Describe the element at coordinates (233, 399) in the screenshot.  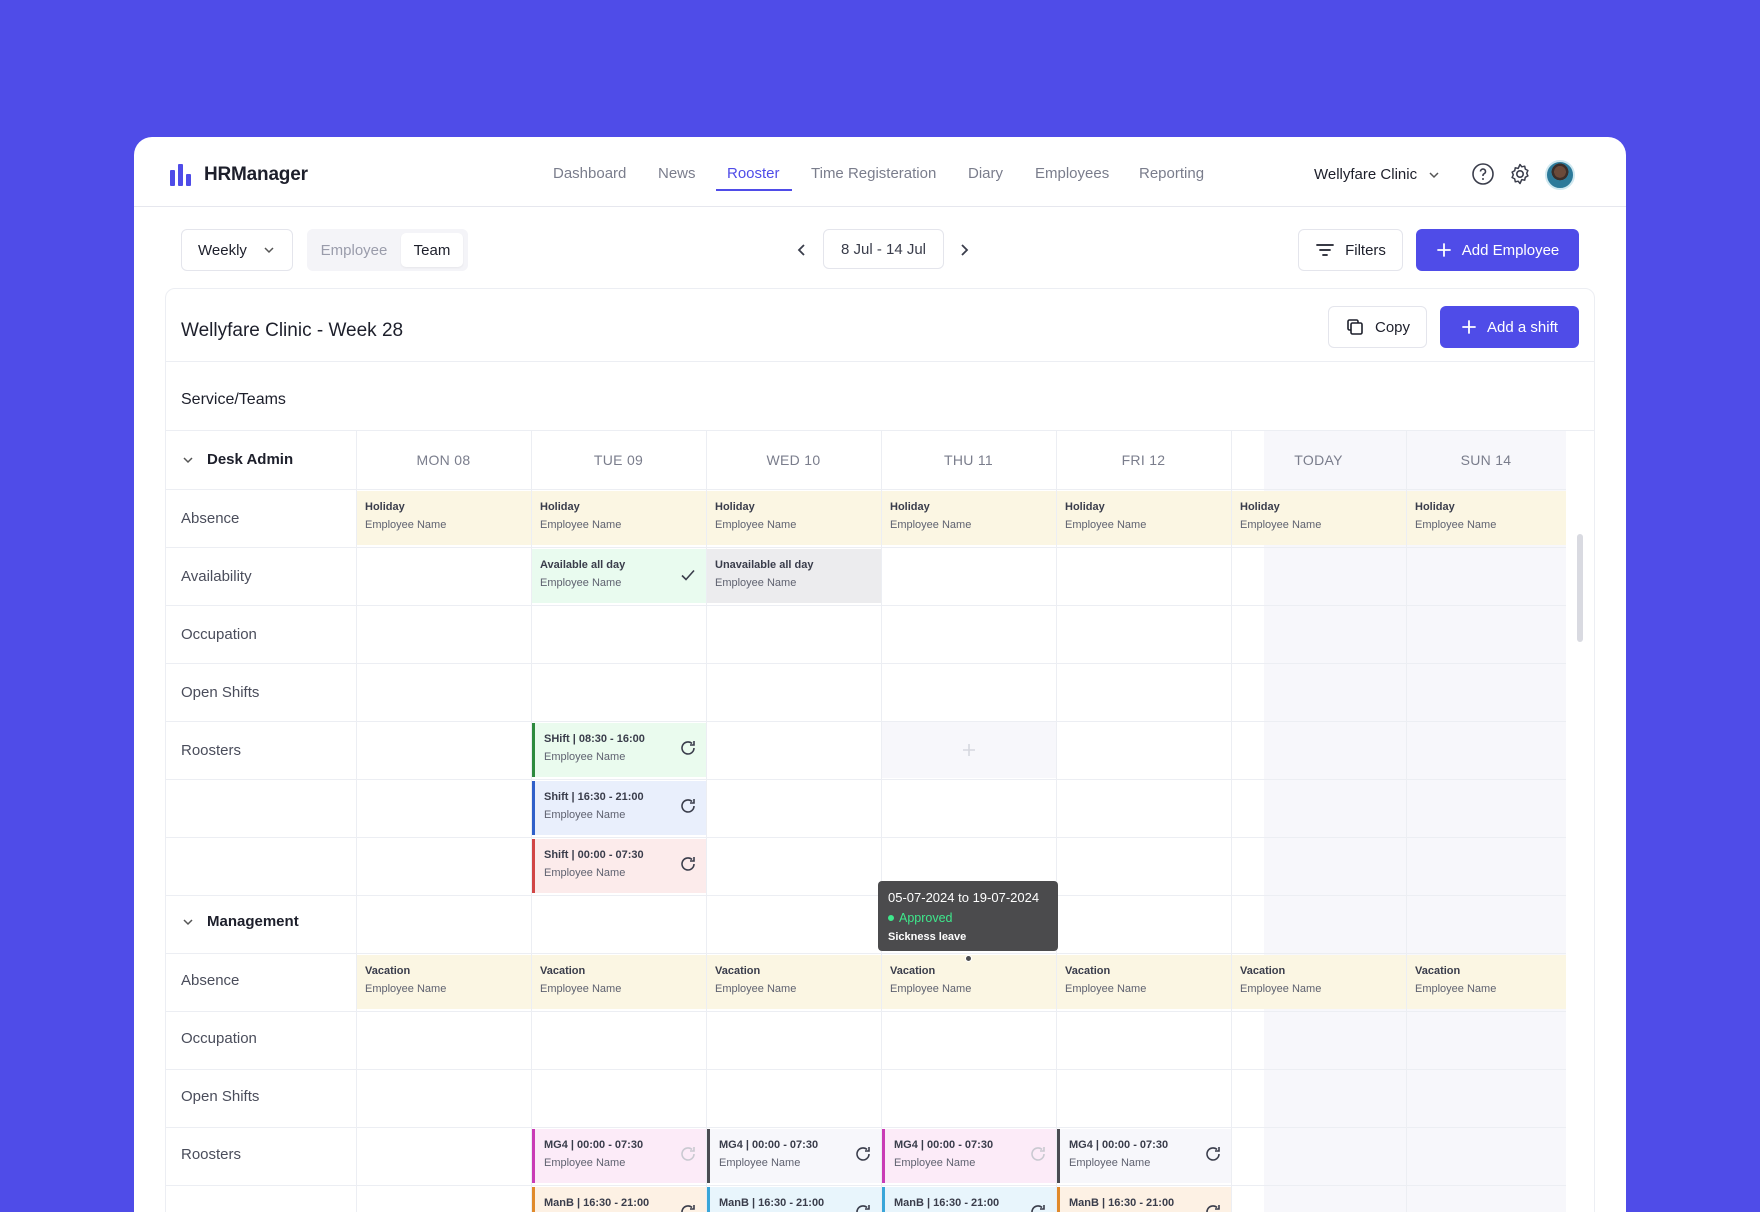
I see `section-title: Service/Teams` at that location.